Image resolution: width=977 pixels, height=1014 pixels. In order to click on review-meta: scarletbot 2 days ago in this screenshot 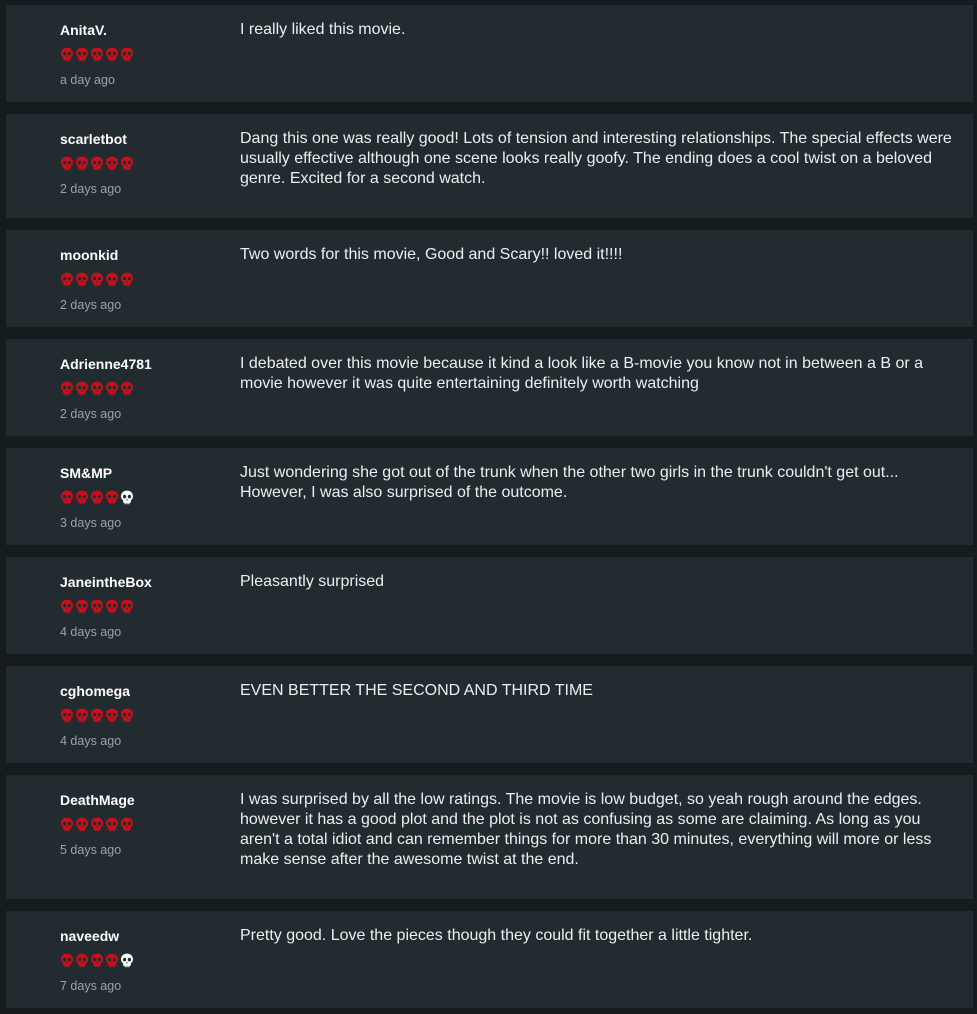, I will do `click(145, 163)`.